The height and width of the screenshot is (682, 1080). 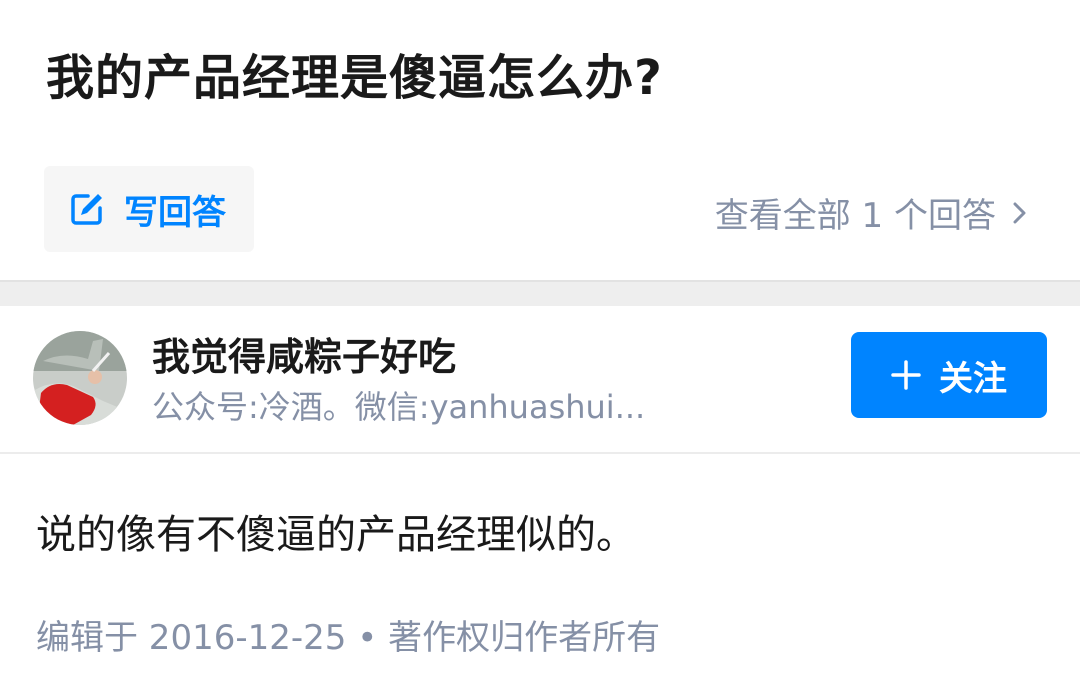 I want to click on question-title: 我的产品经理是傻逼怎么办?, so click(x=354, y=73).